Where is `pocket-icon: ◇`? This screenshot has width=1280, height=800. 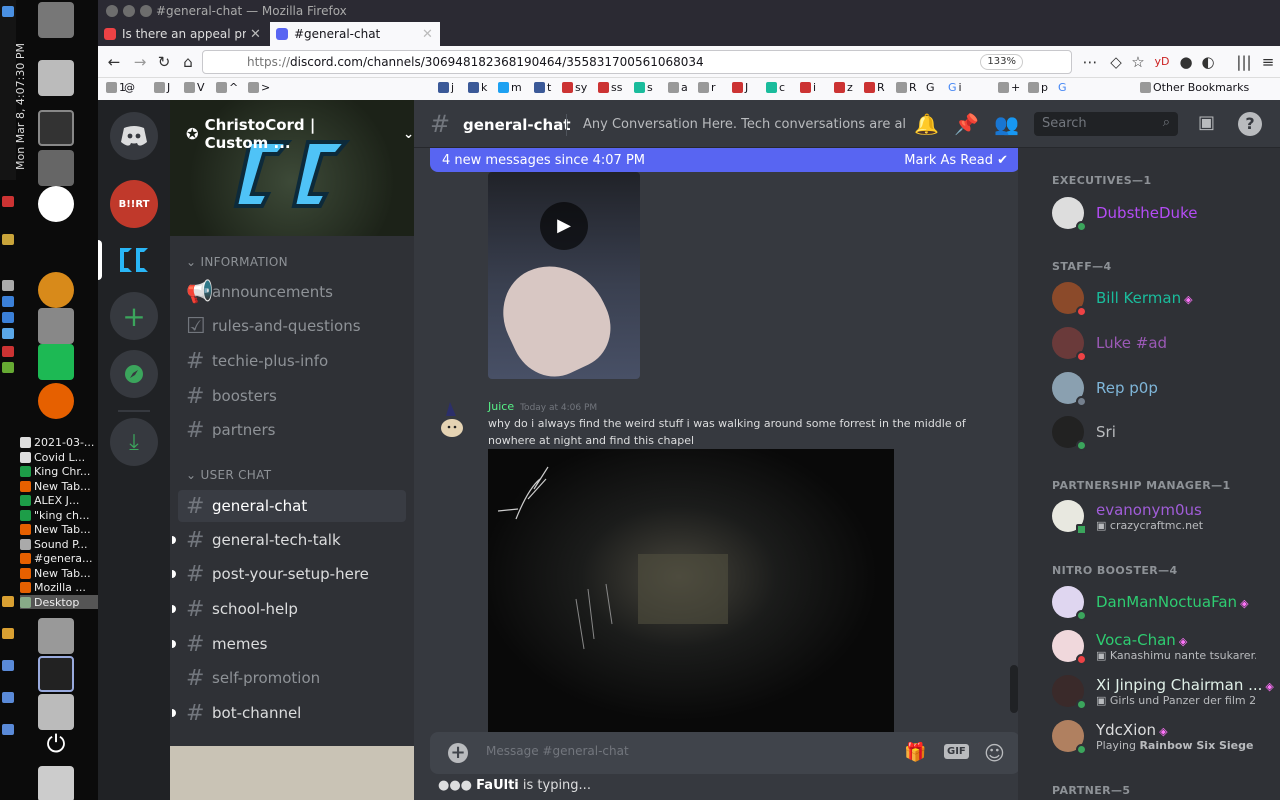
pocket-icon: ◇ is located at coordinates (1116, 62).